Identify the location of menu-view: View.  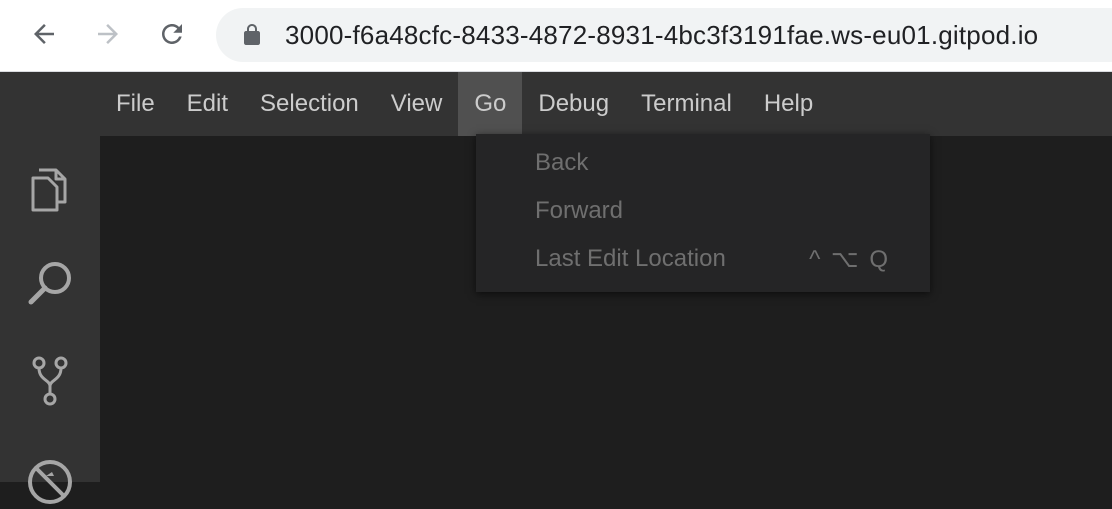
(417, 104).